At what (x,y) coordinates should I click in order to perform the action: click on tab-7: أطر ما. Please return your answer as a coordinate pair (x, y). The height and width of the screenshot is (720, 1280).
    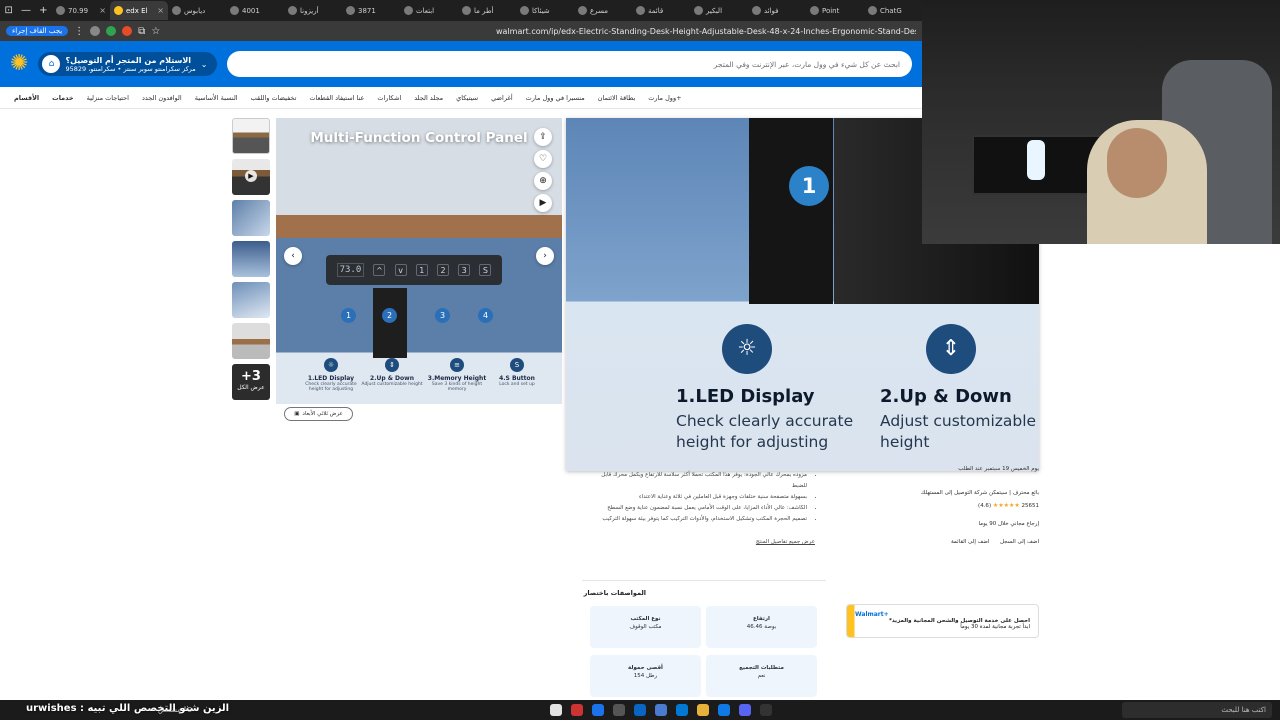
    Looking at the image, I should click on (487, 10).